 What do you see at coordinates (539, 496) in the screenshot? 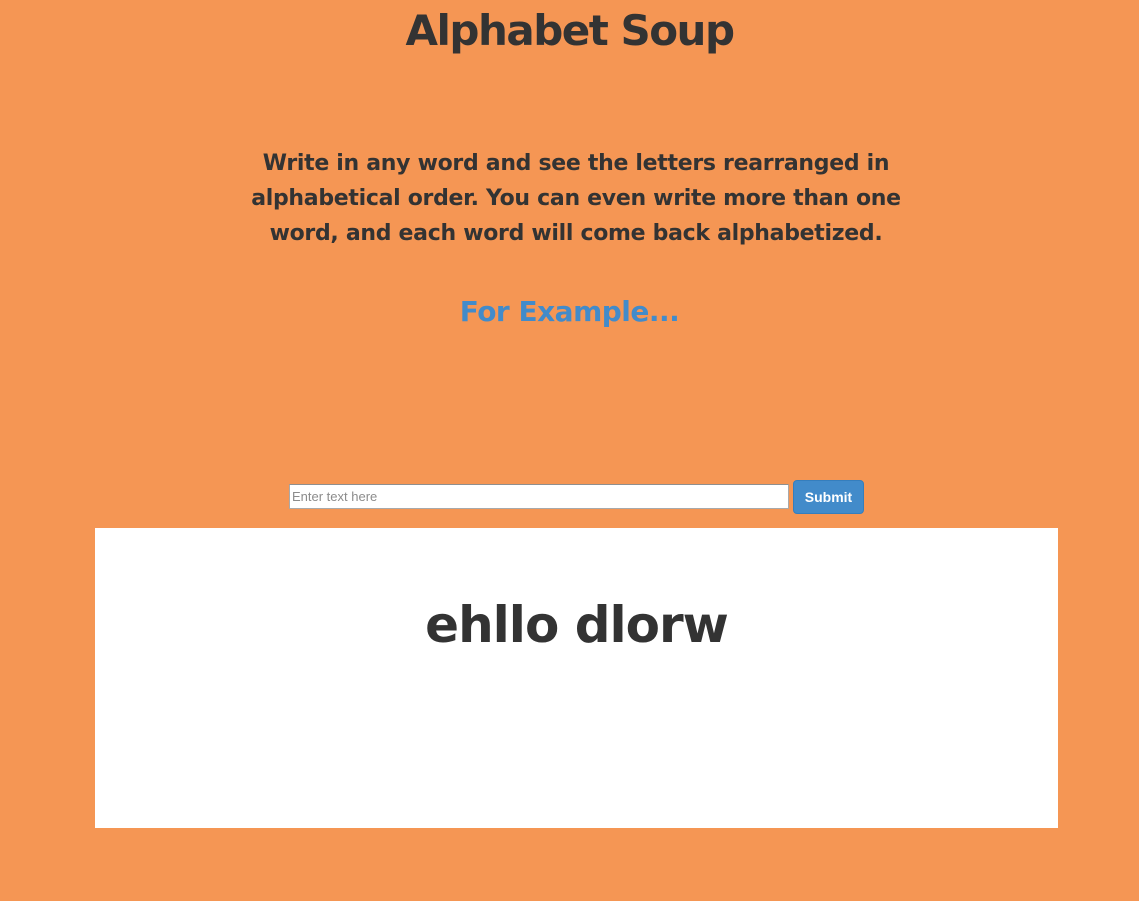
I see `text-input` at bounding box center [539, 496].